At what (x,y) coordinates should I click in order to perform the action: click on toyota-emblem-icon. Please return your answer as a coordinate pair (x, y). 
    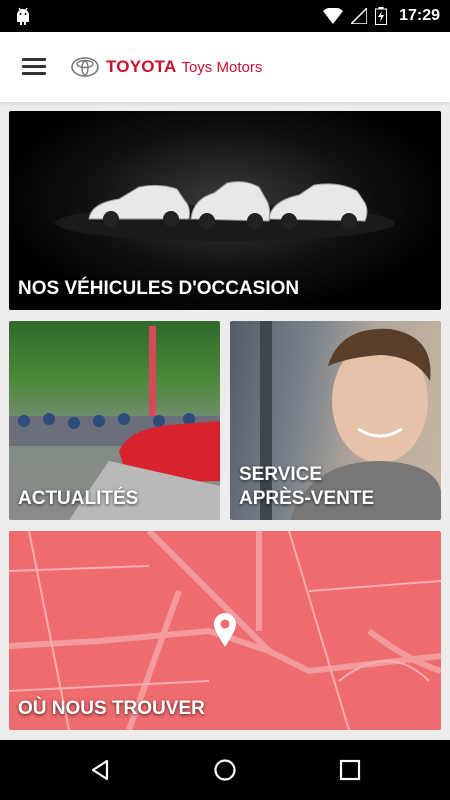
    Looking at the image, I should click on (85, 67).